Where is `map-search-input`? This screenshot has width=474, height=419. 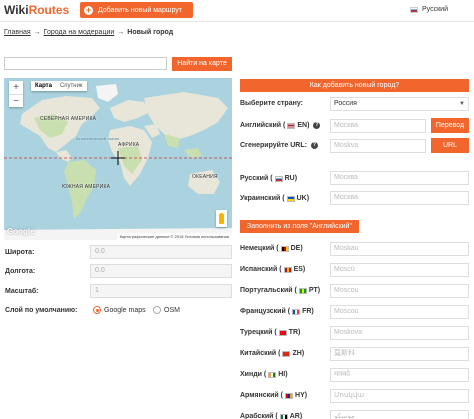 map-search-input is located at coordinates (85, 63).